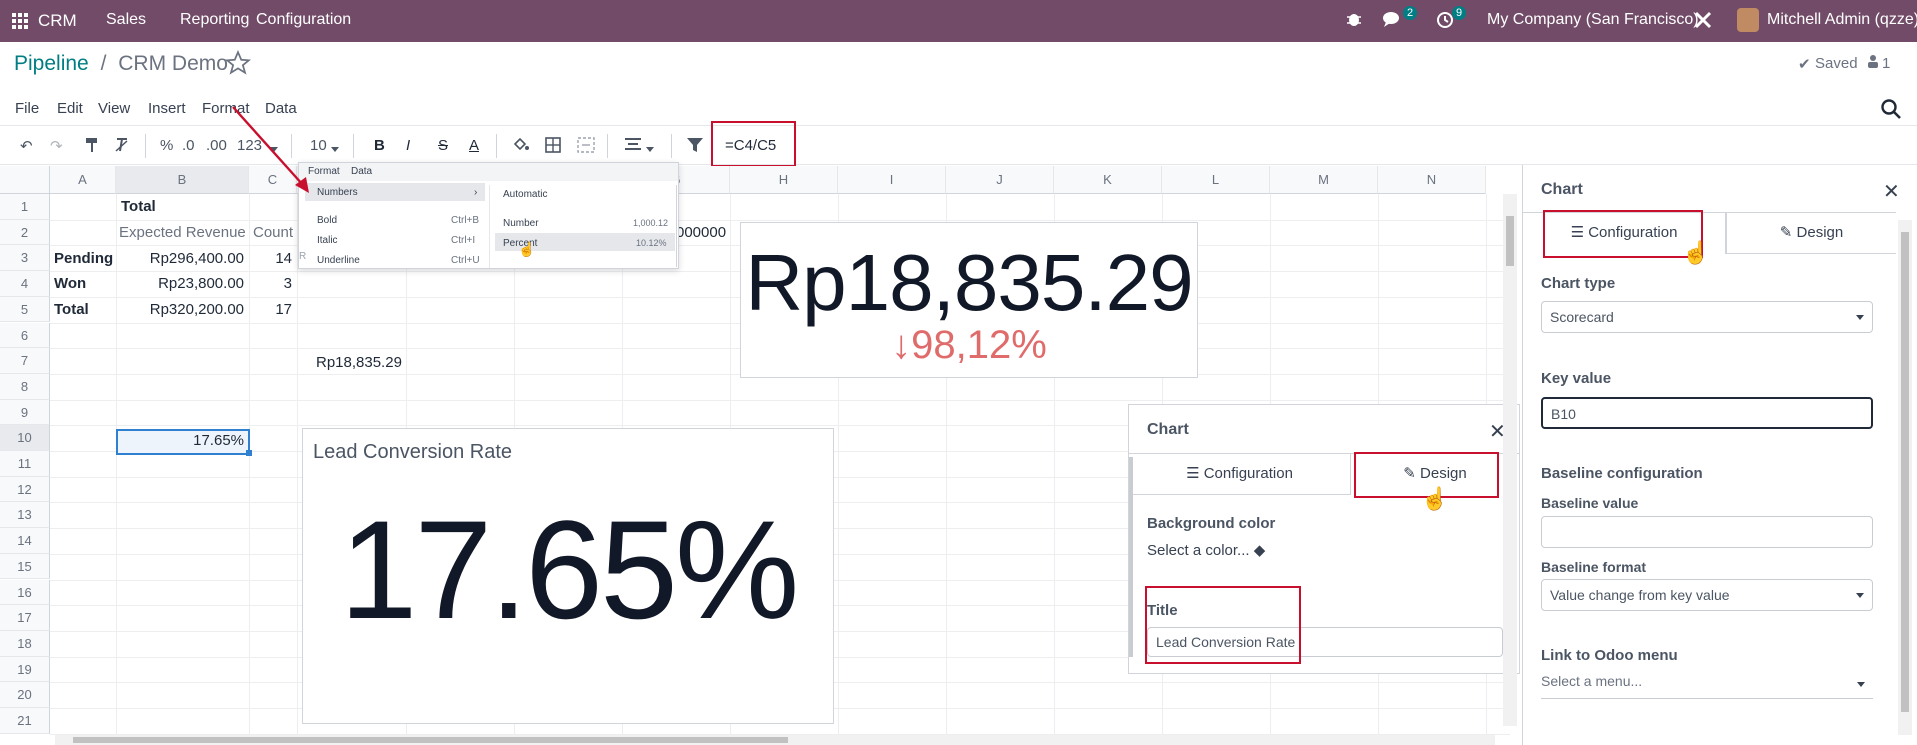  What do you see at coordinates (969, 300) in the screenshot?
I see `scorecard-big: Rp18,835.29 ↓98,12%` at bounding box center [969, 300].